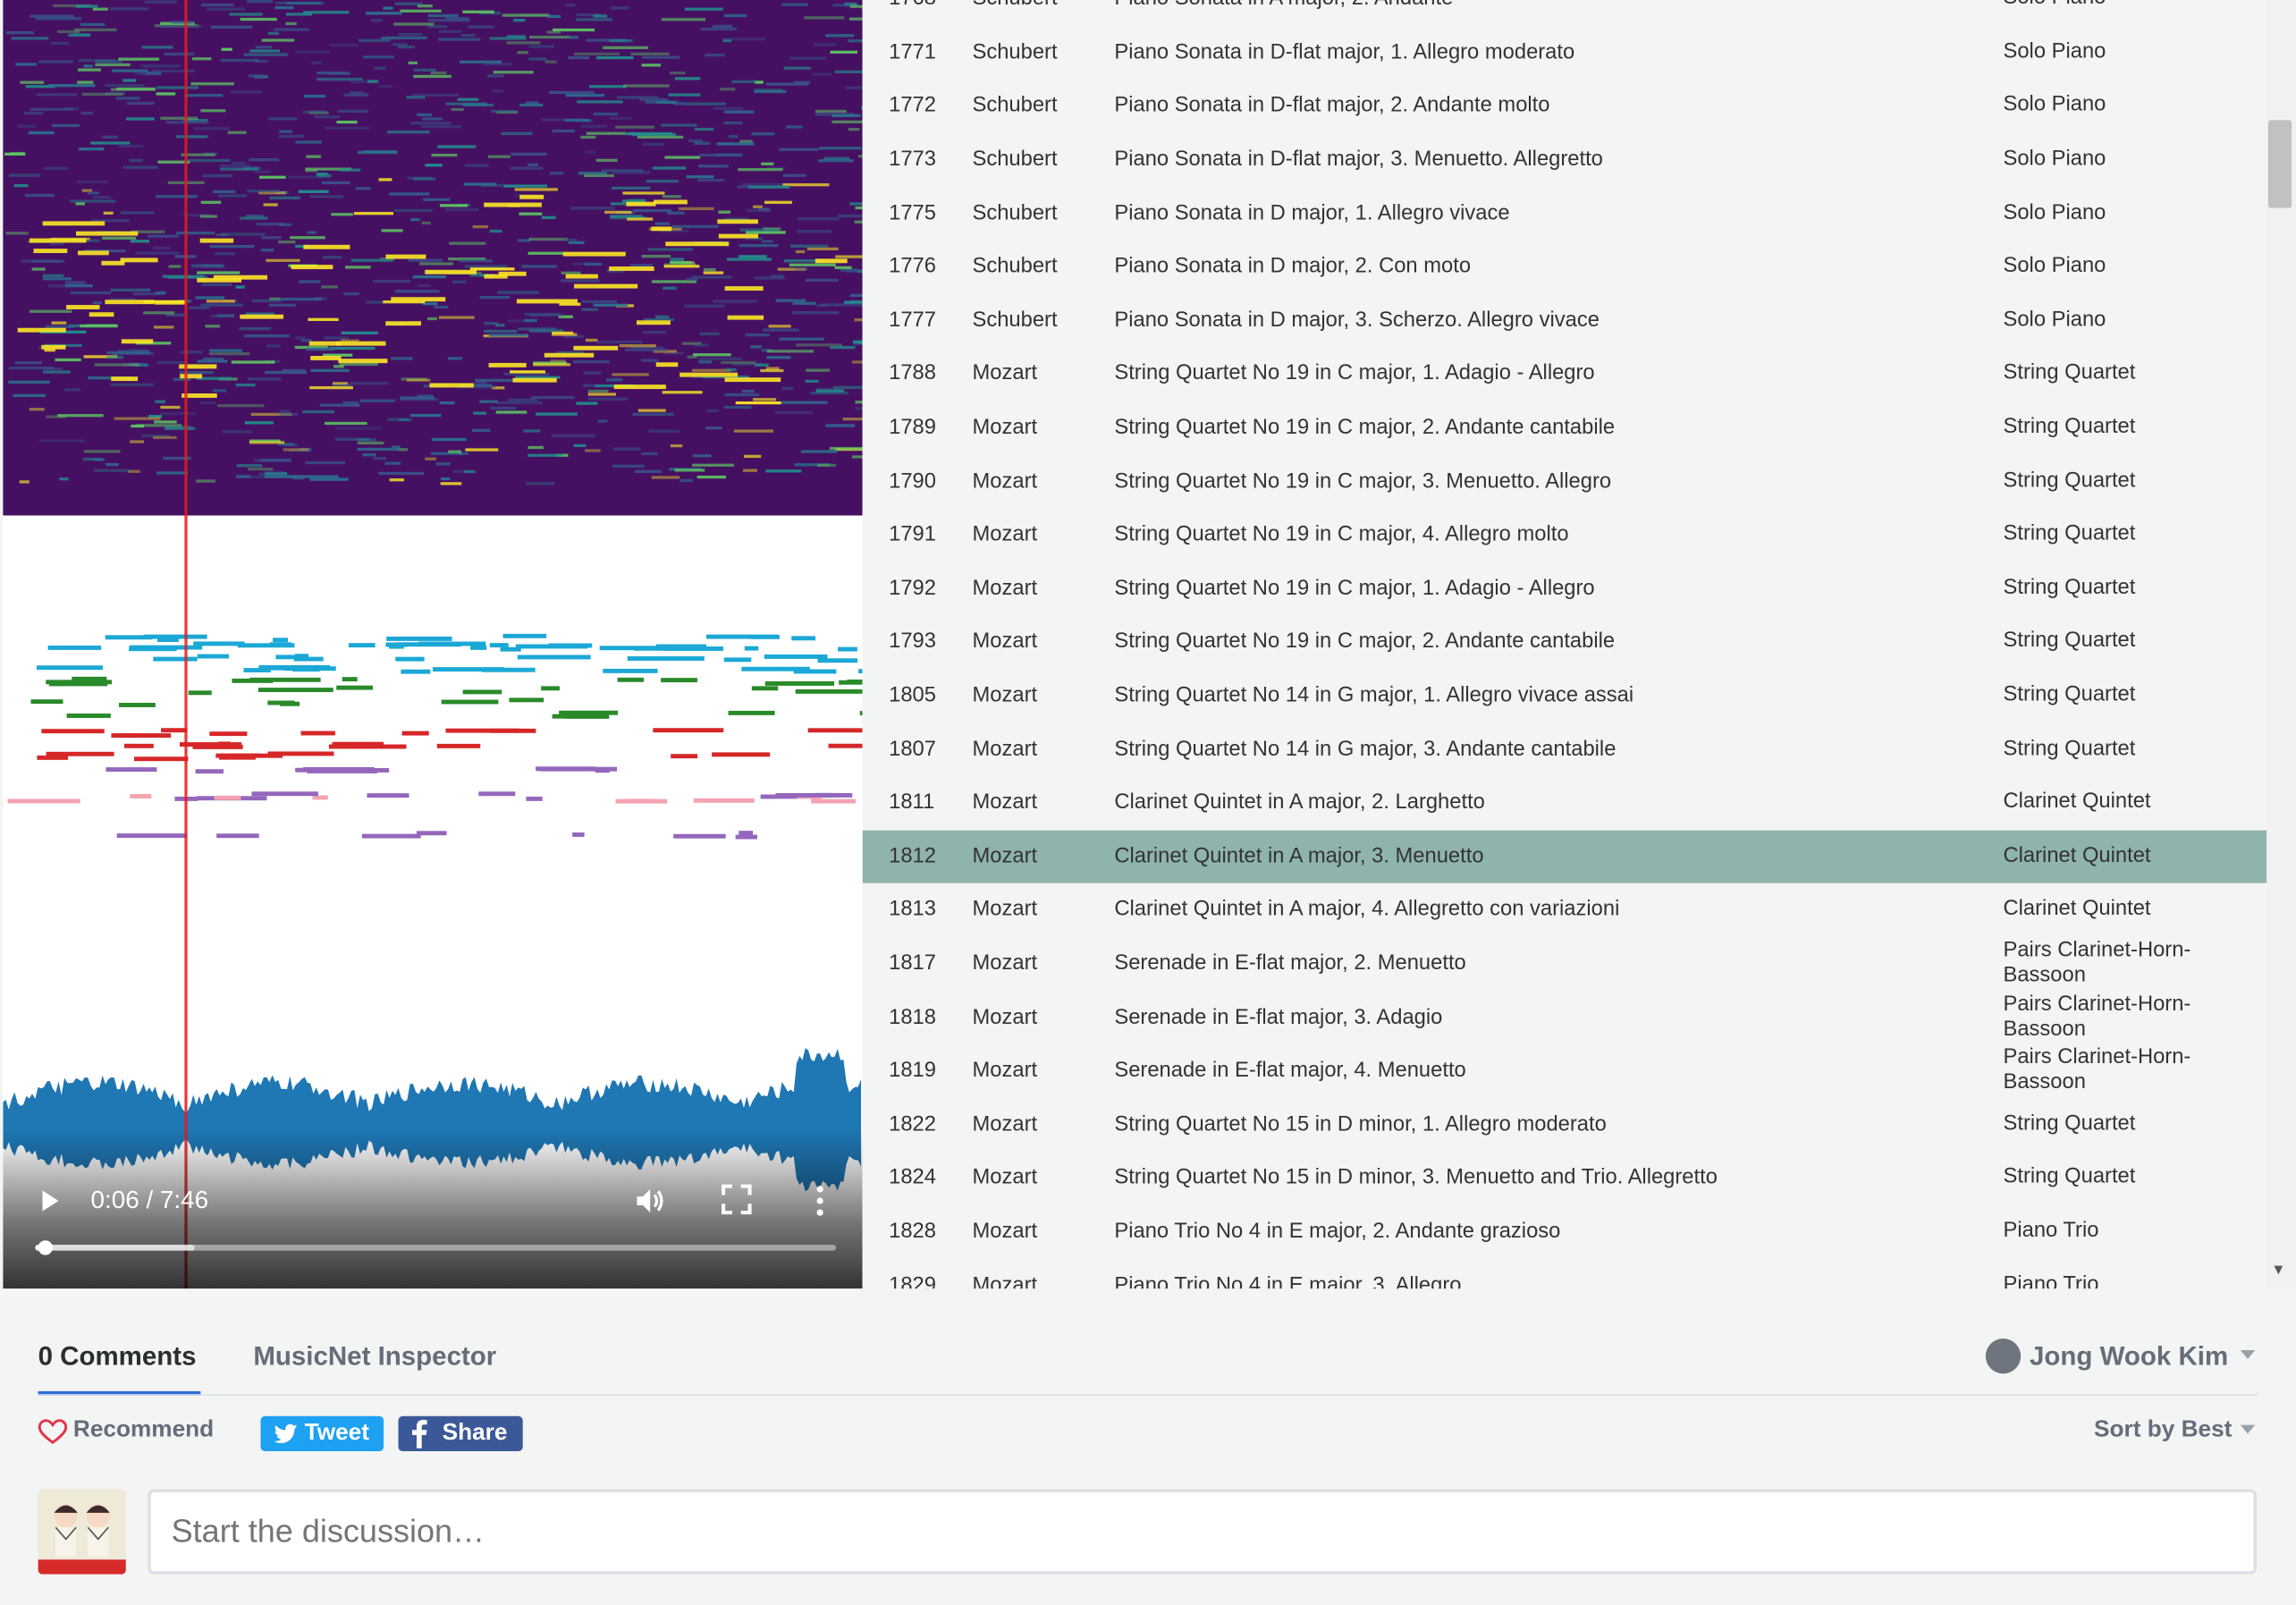  I want to click on tab-community: MusicNet Inspector, so click(374, 1356).